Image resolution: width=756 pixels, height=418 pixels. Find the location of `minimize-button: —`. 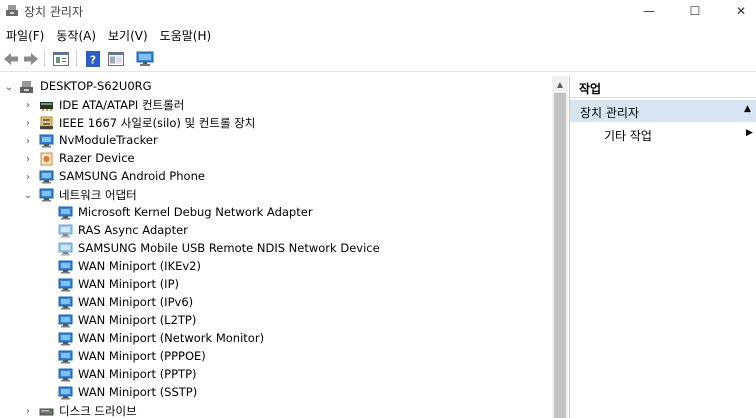

minimize-button: — is located at coordinates (649, 11).